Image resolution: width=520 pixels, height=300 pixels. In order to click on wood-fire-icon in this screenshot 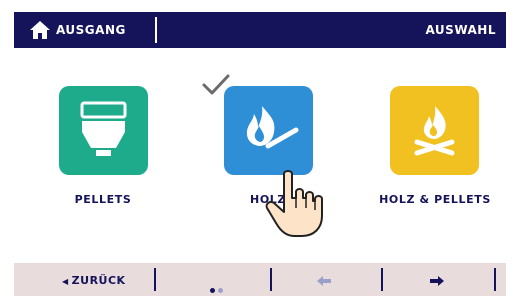, I will do `click(272, 127)`.